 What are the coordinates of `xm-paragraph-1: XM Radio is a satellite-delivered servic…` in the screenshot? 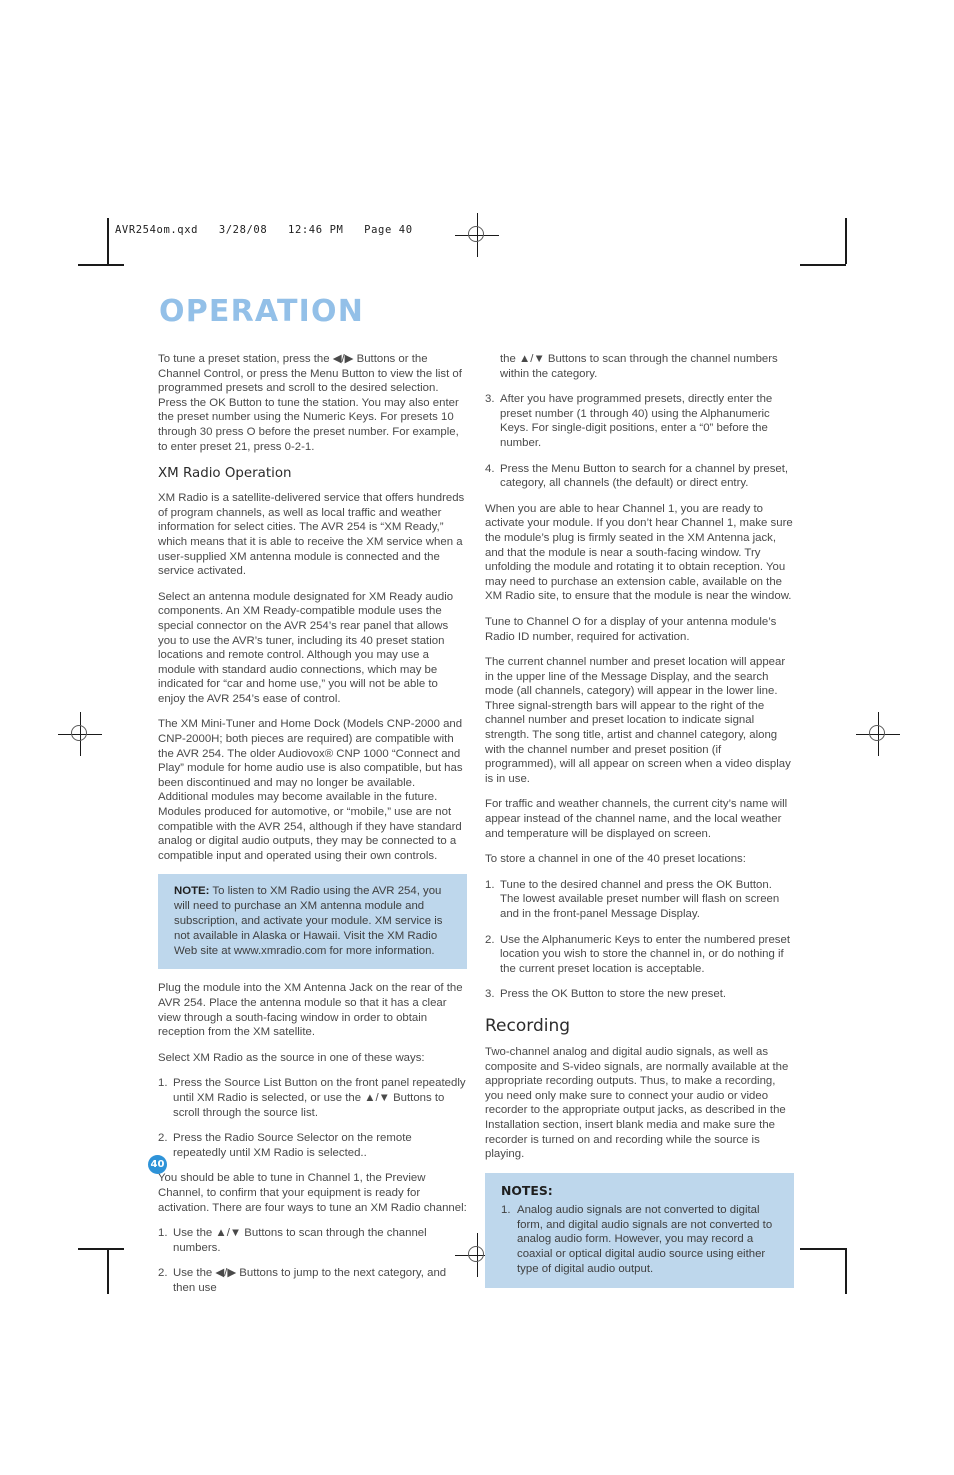 It's located at (311, 535).